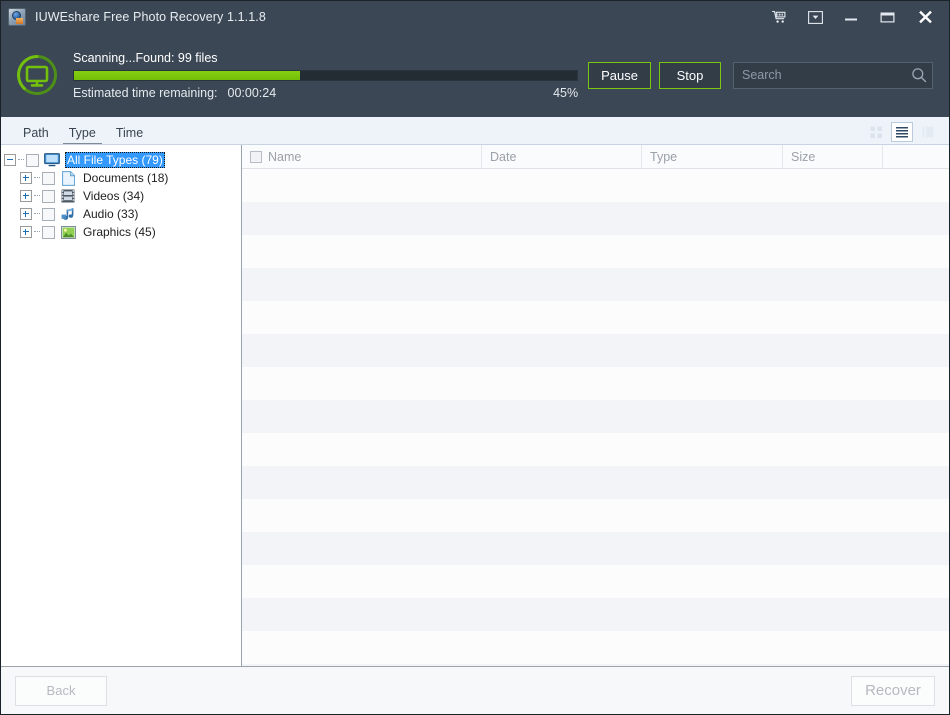 The width and height of the screenshot is (950, 715). What do you see at coordinates (256, 156) in the screenshot?
I see `select-all-checkbox` at bounding box center [256, 156].